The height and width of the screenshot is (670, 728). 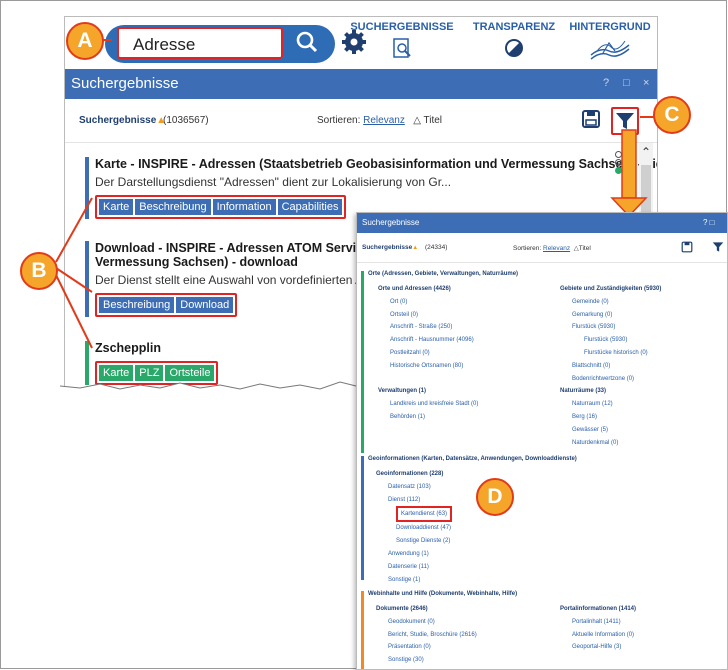 I want to click on facet-option: Bericht, Studie, Broschüre (2616), so click(x=426, y=635).